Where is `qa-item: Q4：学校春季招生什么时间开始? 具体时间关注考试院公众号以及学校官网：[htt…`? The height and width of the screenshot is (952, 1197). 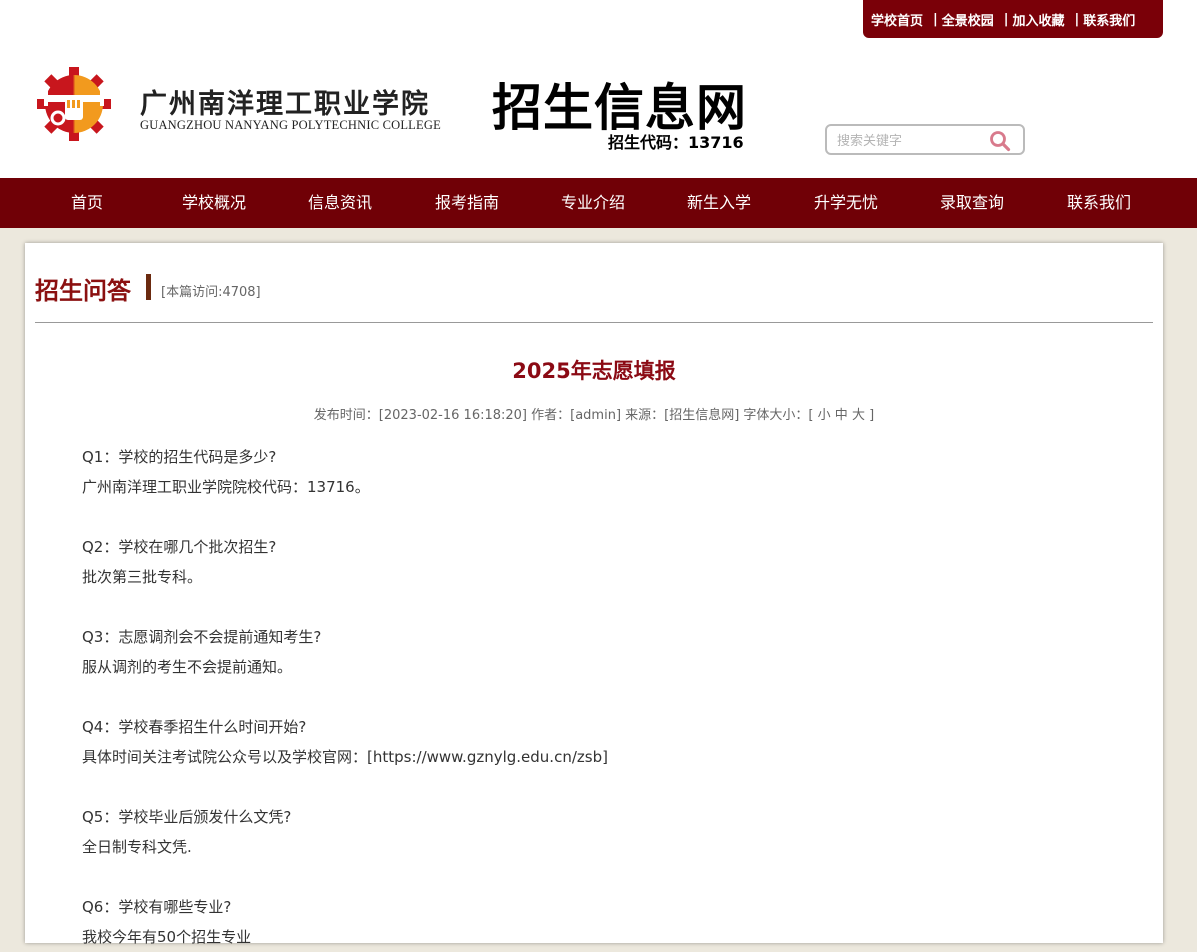
qa-item: Q4：学校春季招生什么时间开始? 具体时间关注考试院公众号以及学校官网：[htt… is located at coordinates (532, 742).